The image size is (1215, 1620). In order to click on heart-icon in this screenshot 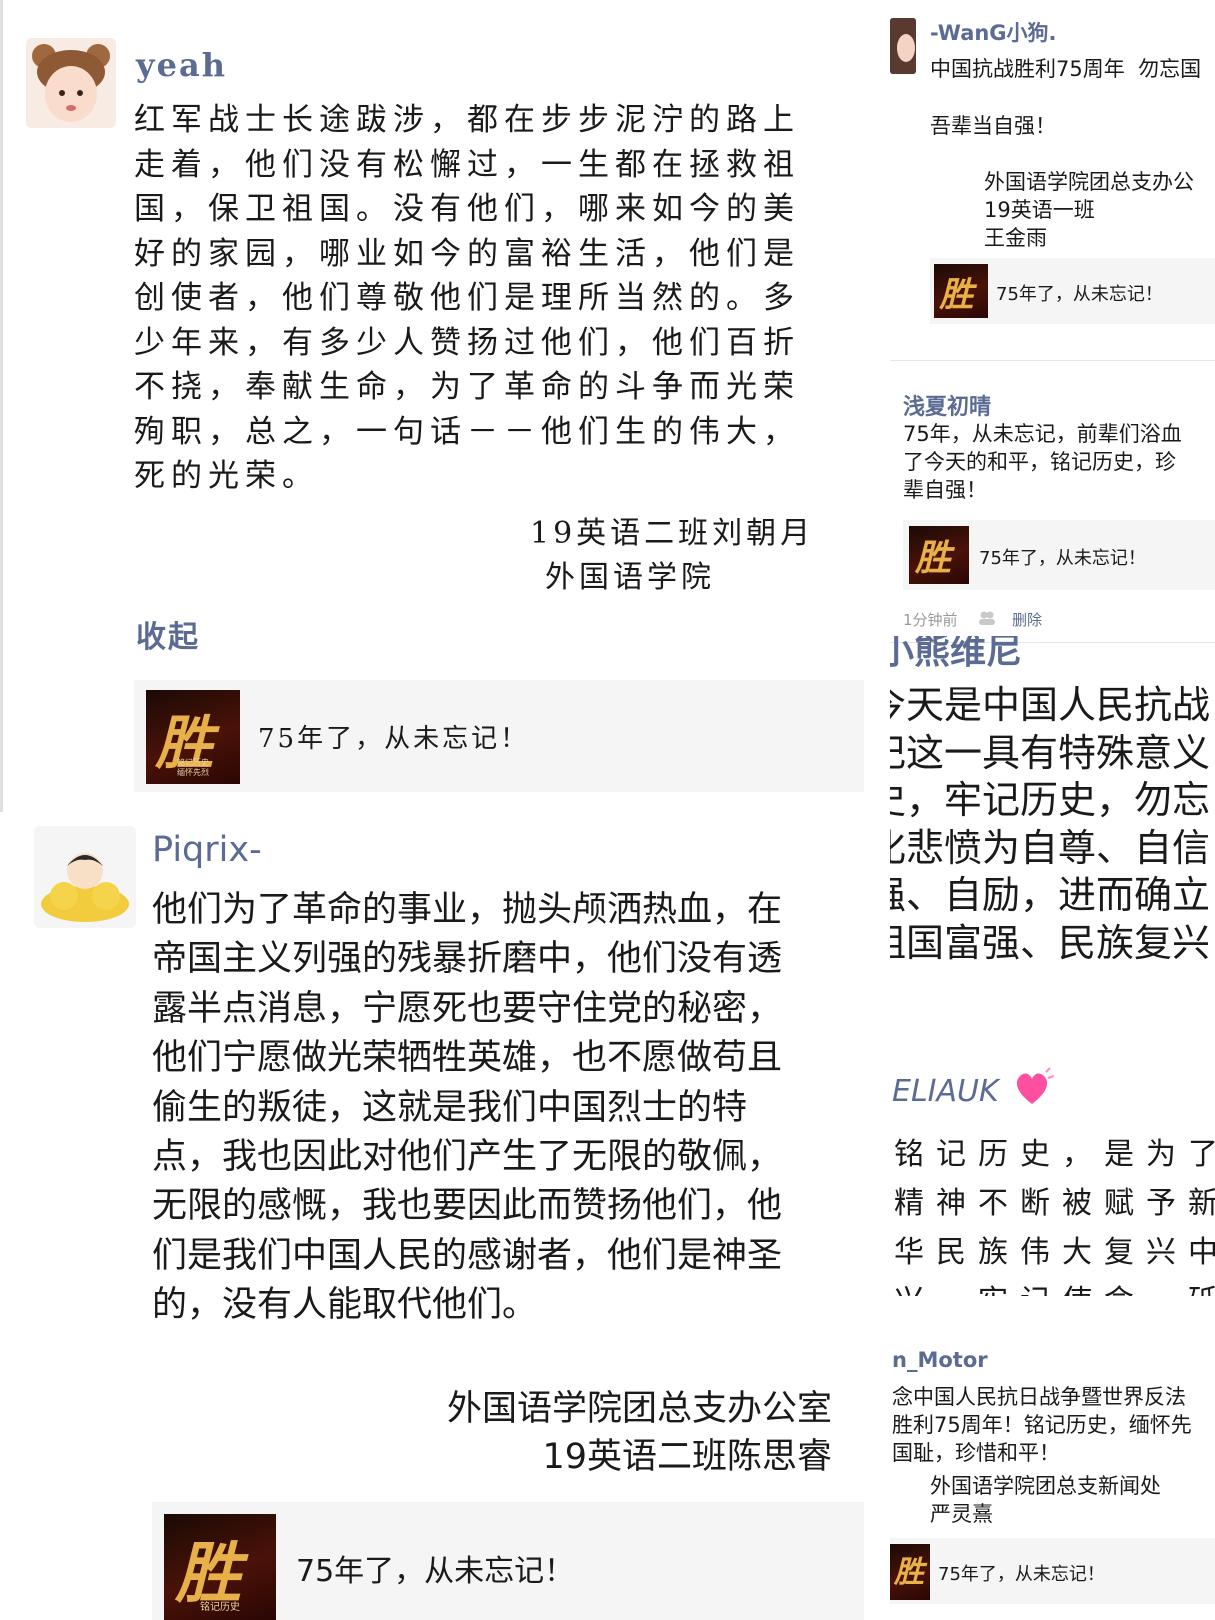, I will do `click(1032, 1088)`.